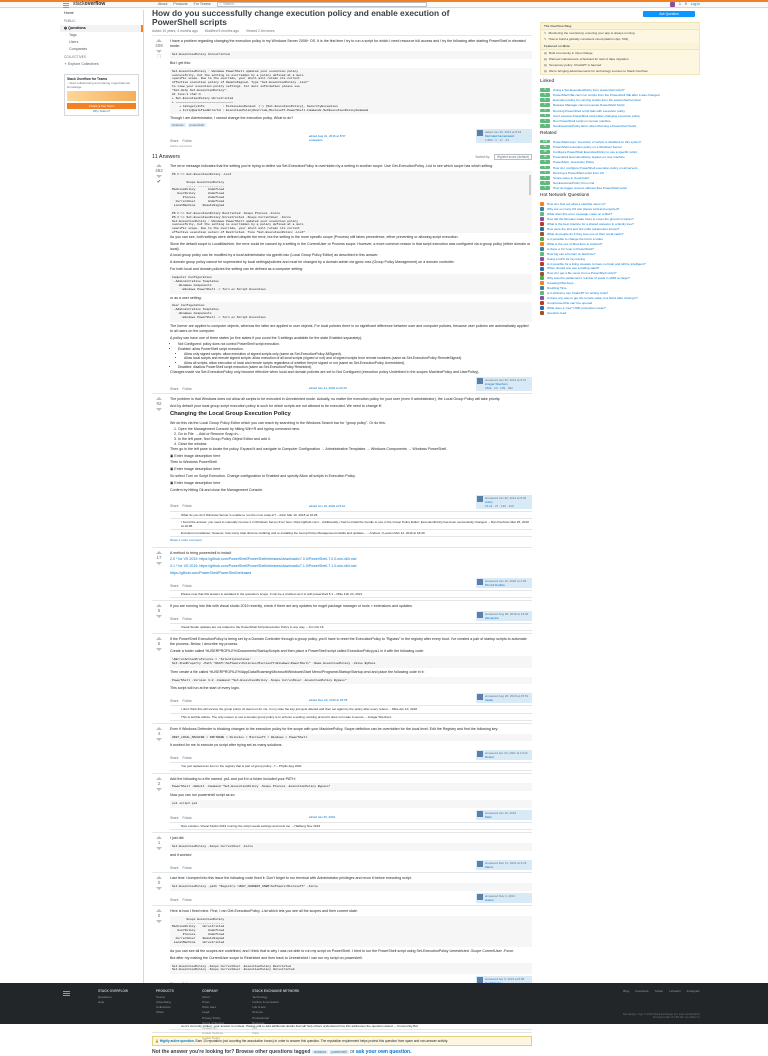 The height and width of the screenshot is (1056, 768). I want to click on footer-link: Work Here, so click(213, 1007).